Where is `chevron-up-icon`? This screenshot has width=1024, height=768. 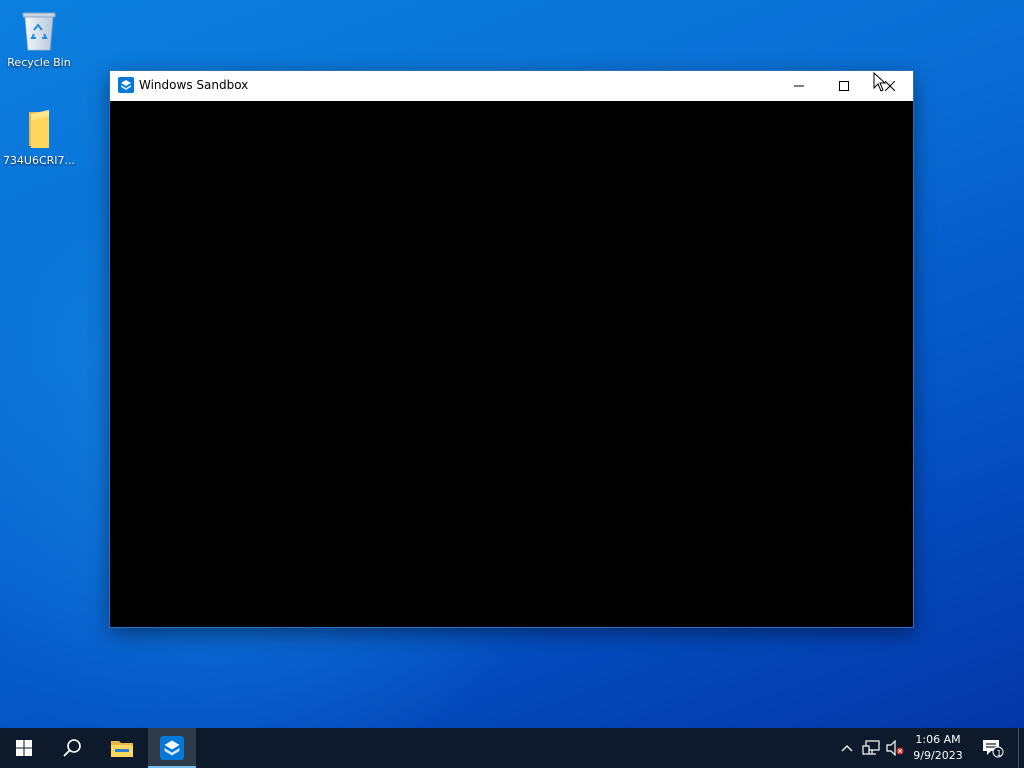 chevron-up-icon is located at coordinates (847, 748).